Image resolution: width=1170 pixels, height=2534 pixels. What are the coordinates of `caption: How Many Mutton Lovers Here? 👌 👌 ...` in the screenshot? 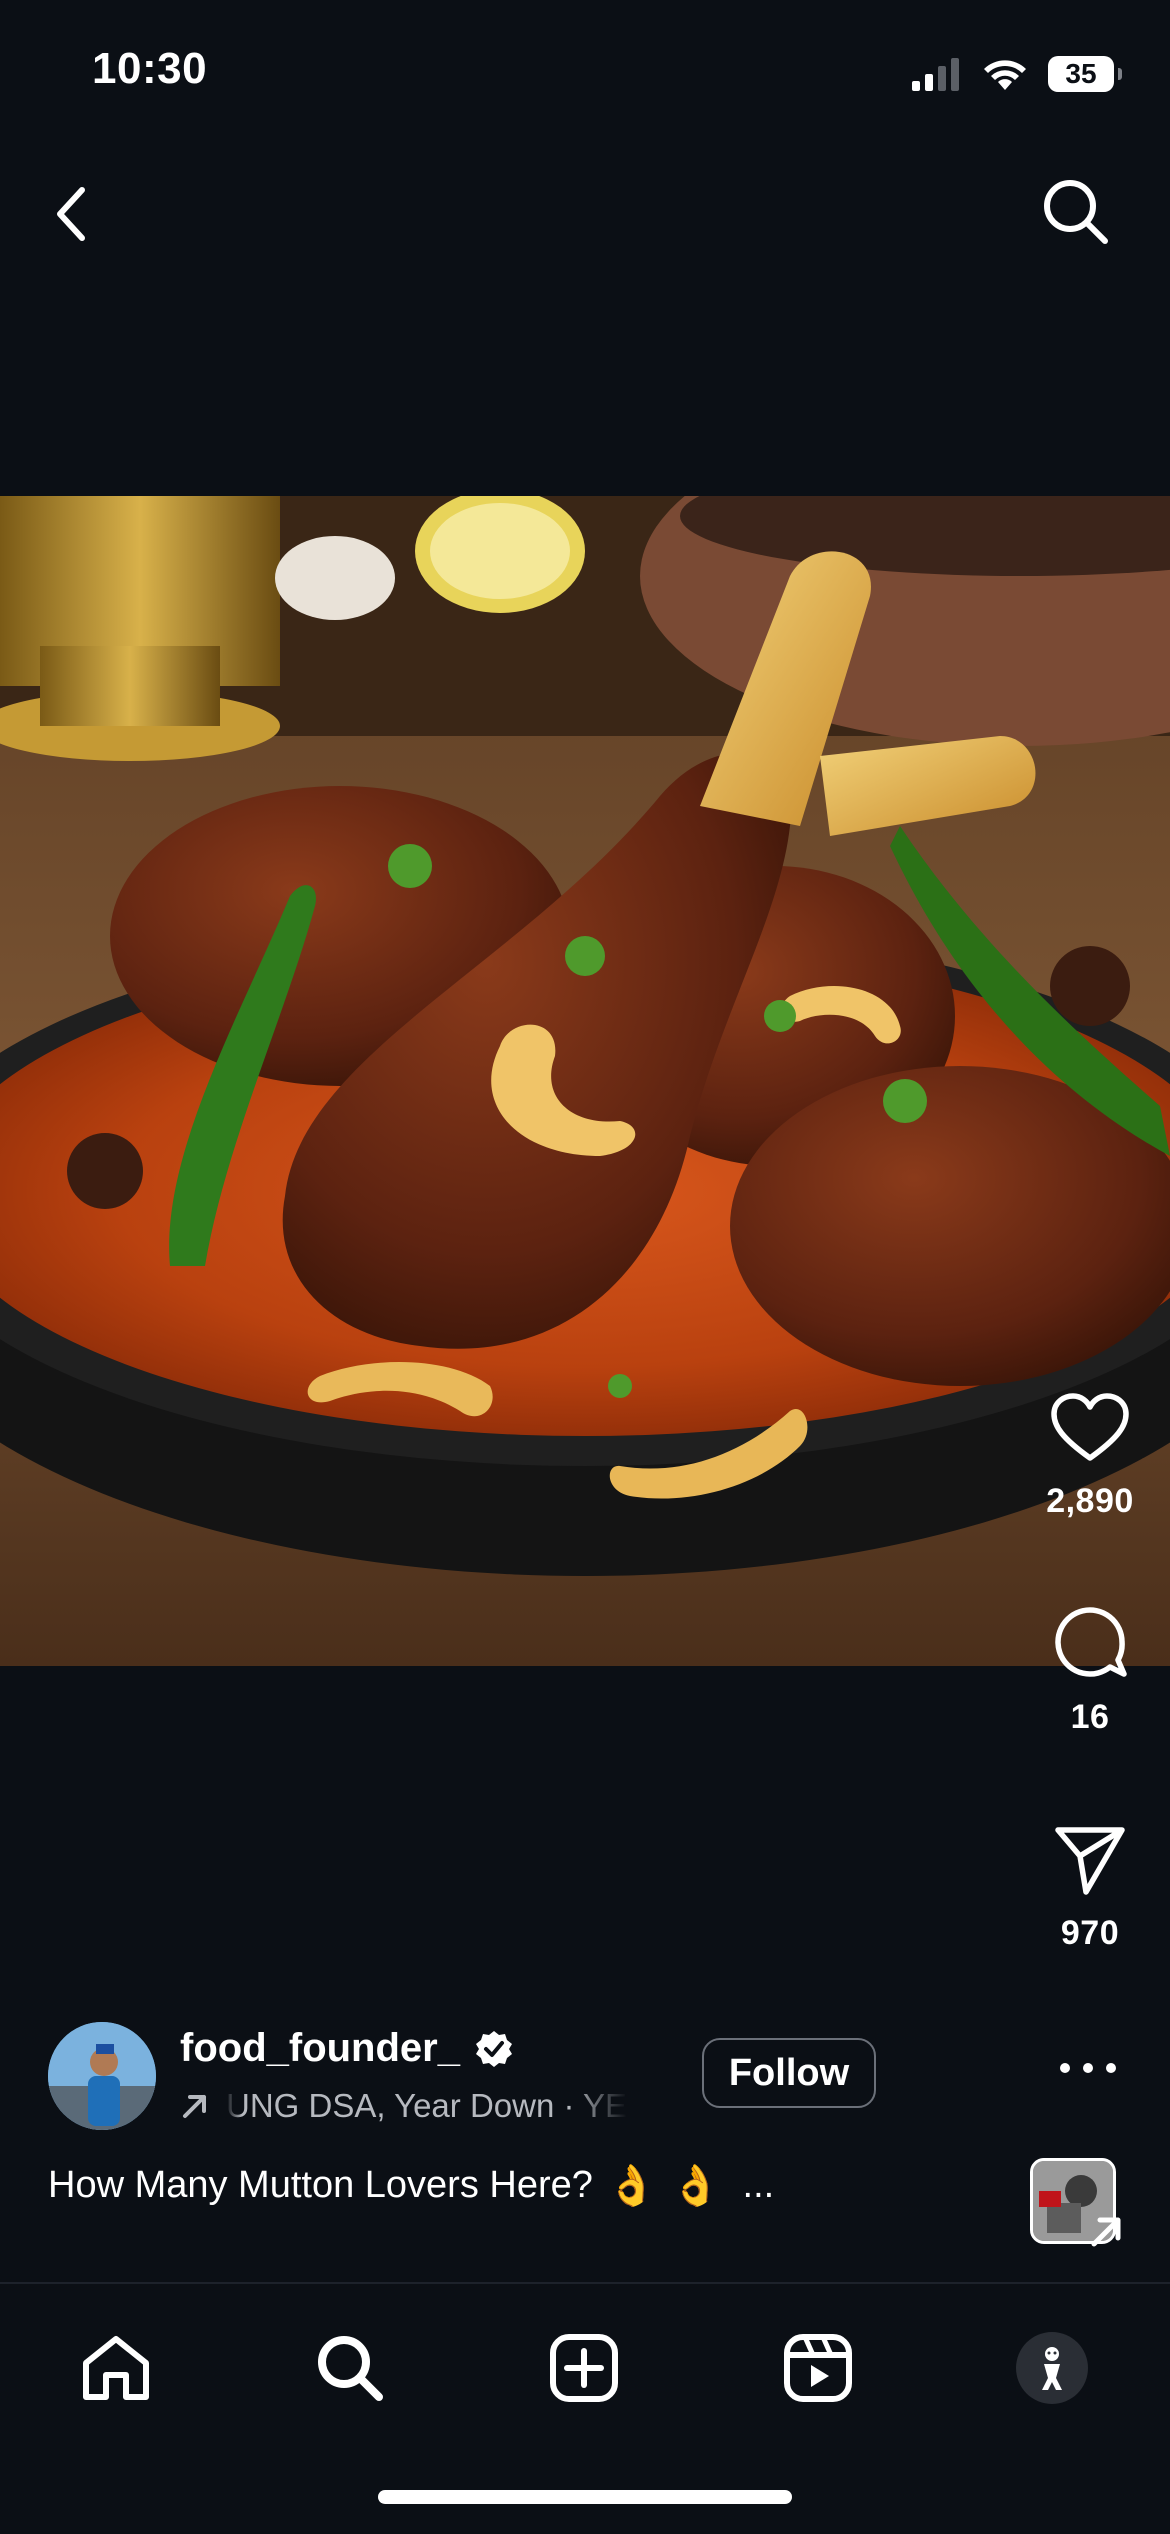 It's located at (498, 2185).